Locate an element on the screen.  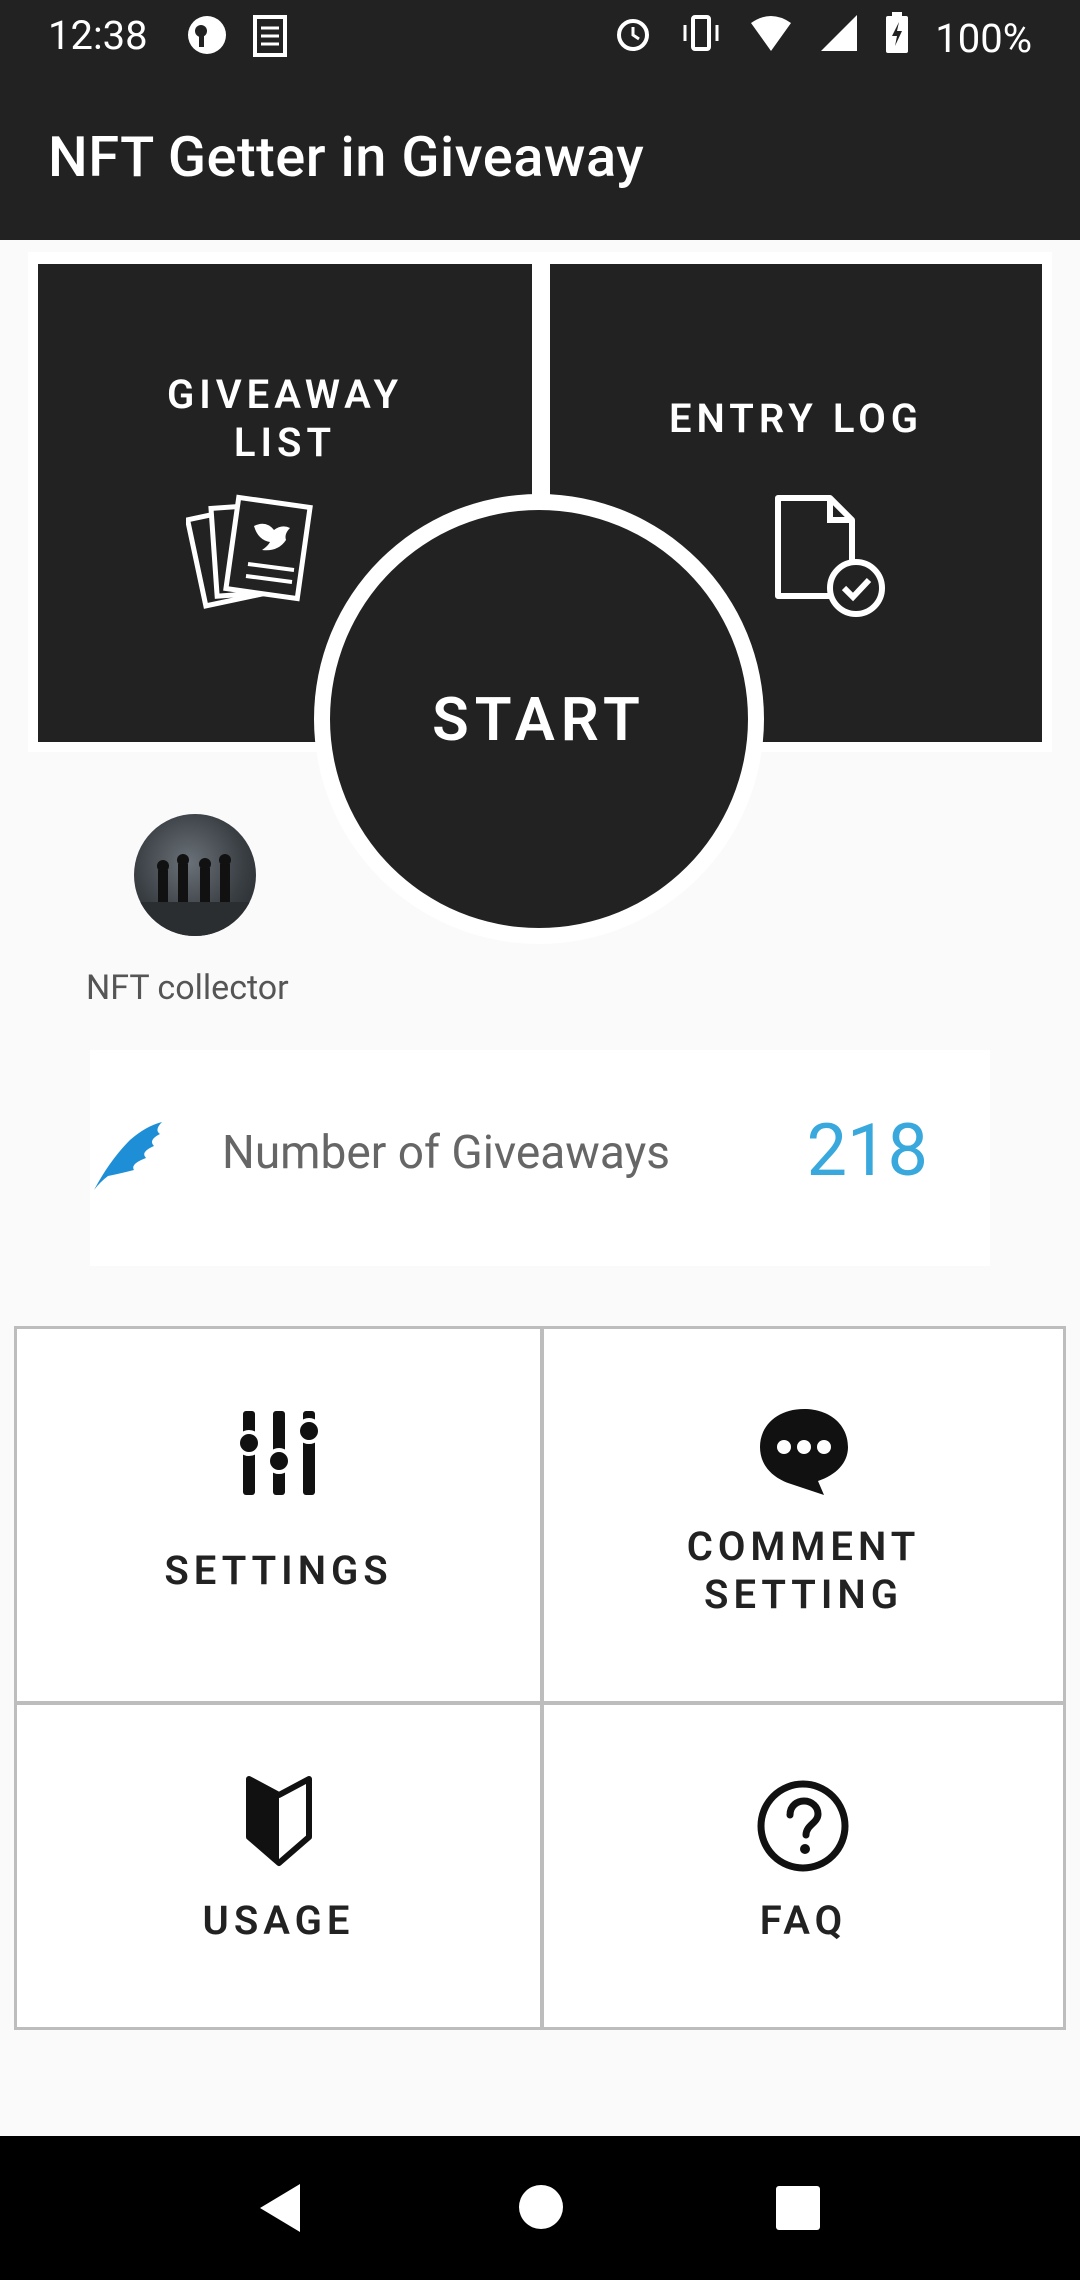
feather-icon is located at coordinates (128, 1158).